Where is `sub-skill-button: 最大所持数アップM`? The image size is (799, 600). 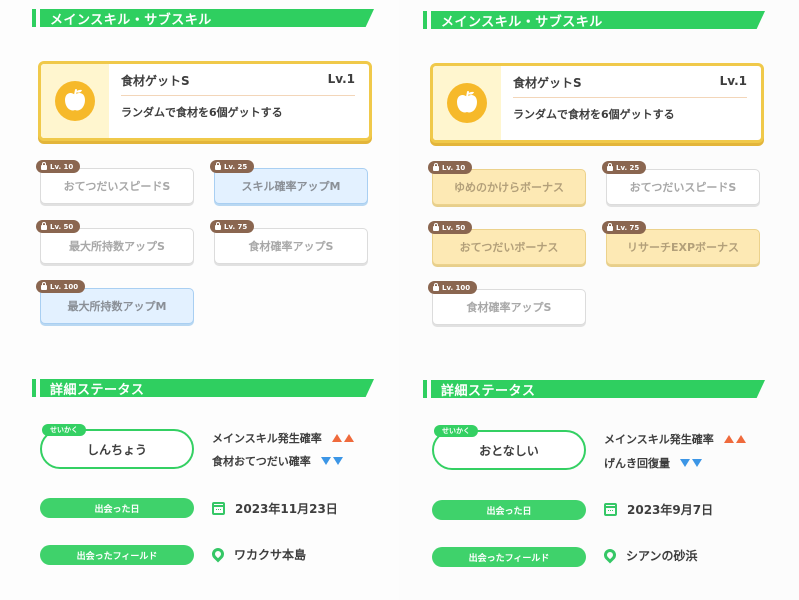 sub-skill-button: 最大所持数アップM is located at coordinates (117, 306).